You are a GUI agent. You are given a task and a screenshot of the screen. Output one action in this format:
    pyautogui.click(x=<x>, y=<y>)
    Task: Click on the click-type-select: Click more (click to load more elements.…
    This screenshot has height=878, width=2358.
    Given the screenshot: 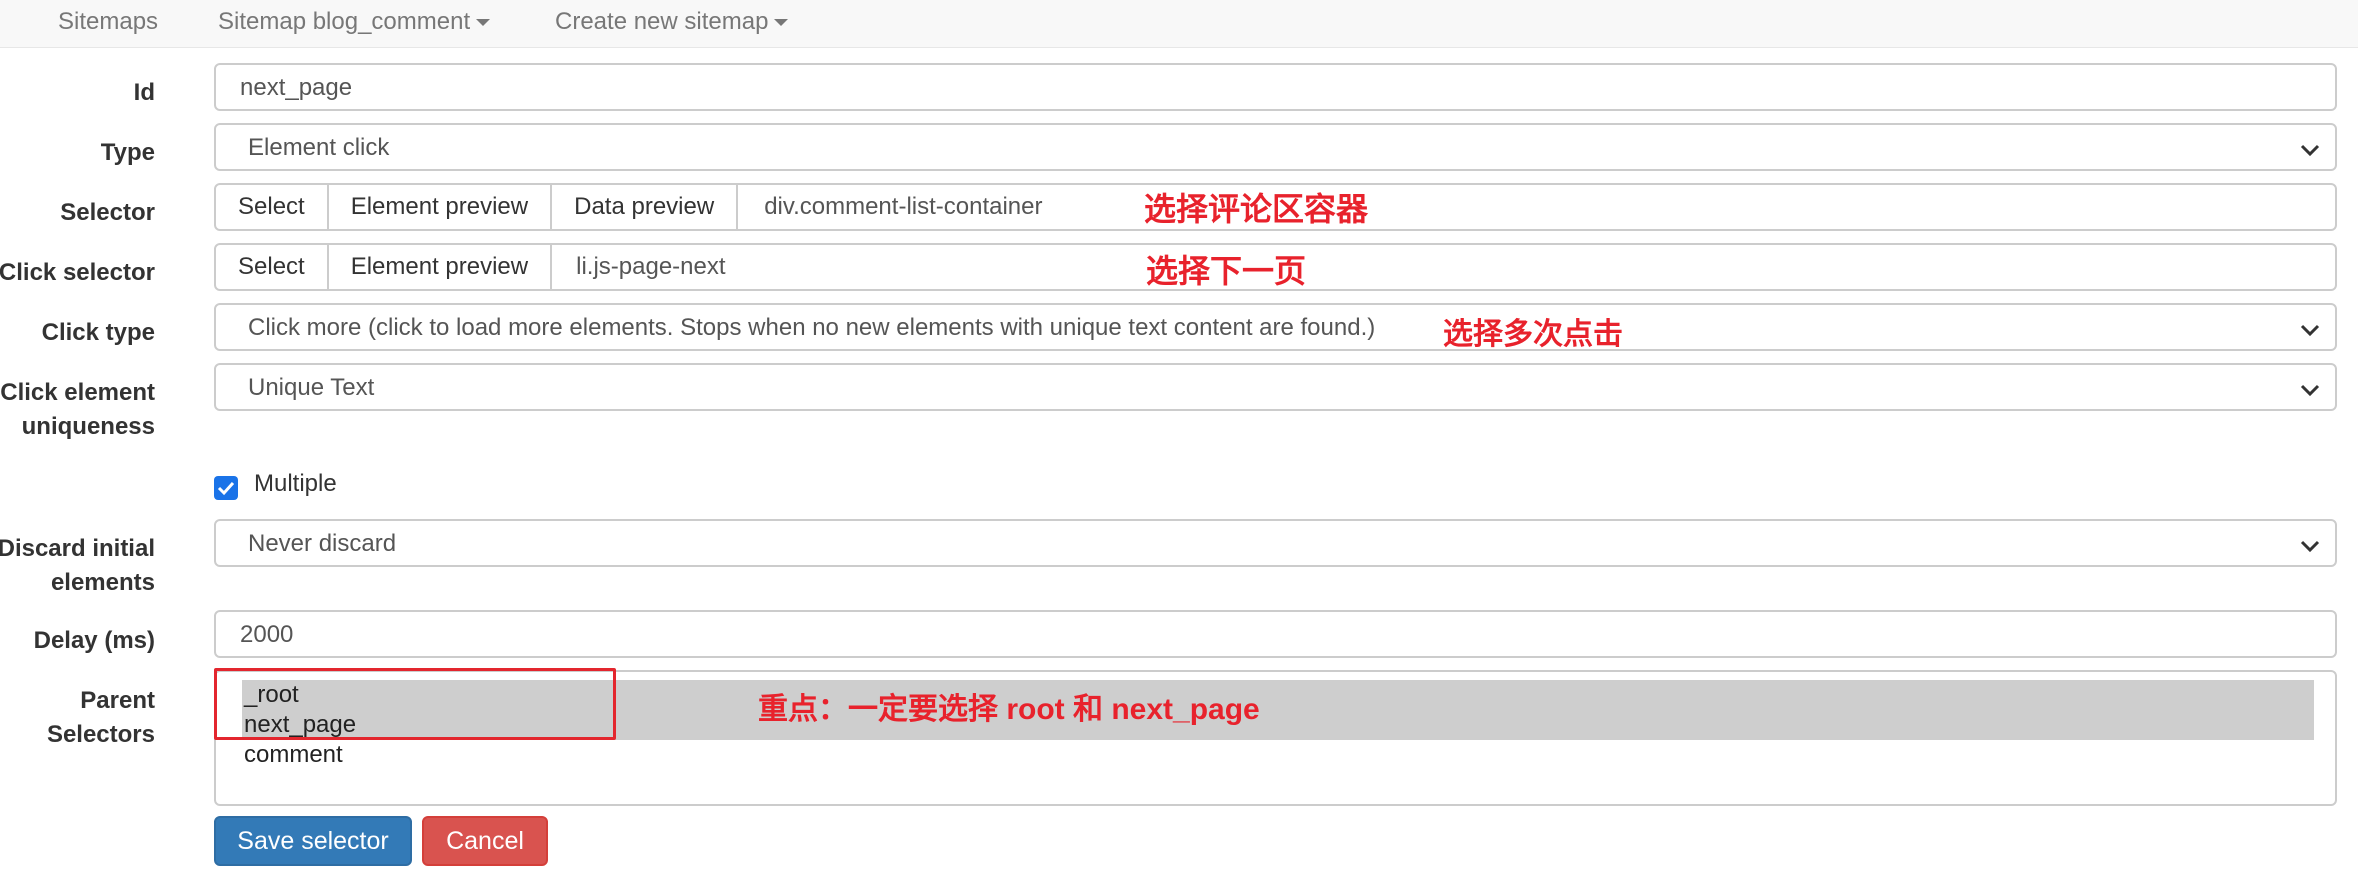 What is the action you would take?
    pyautogui.click(x=1275, y=327)
    